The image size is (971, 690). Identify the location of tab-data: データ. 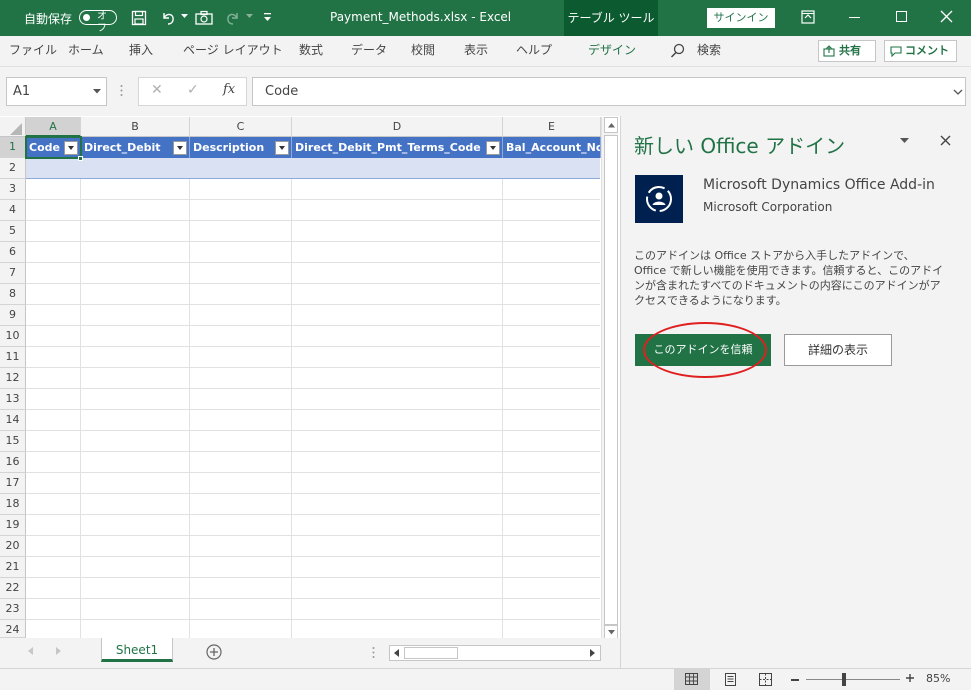
(369, 51).